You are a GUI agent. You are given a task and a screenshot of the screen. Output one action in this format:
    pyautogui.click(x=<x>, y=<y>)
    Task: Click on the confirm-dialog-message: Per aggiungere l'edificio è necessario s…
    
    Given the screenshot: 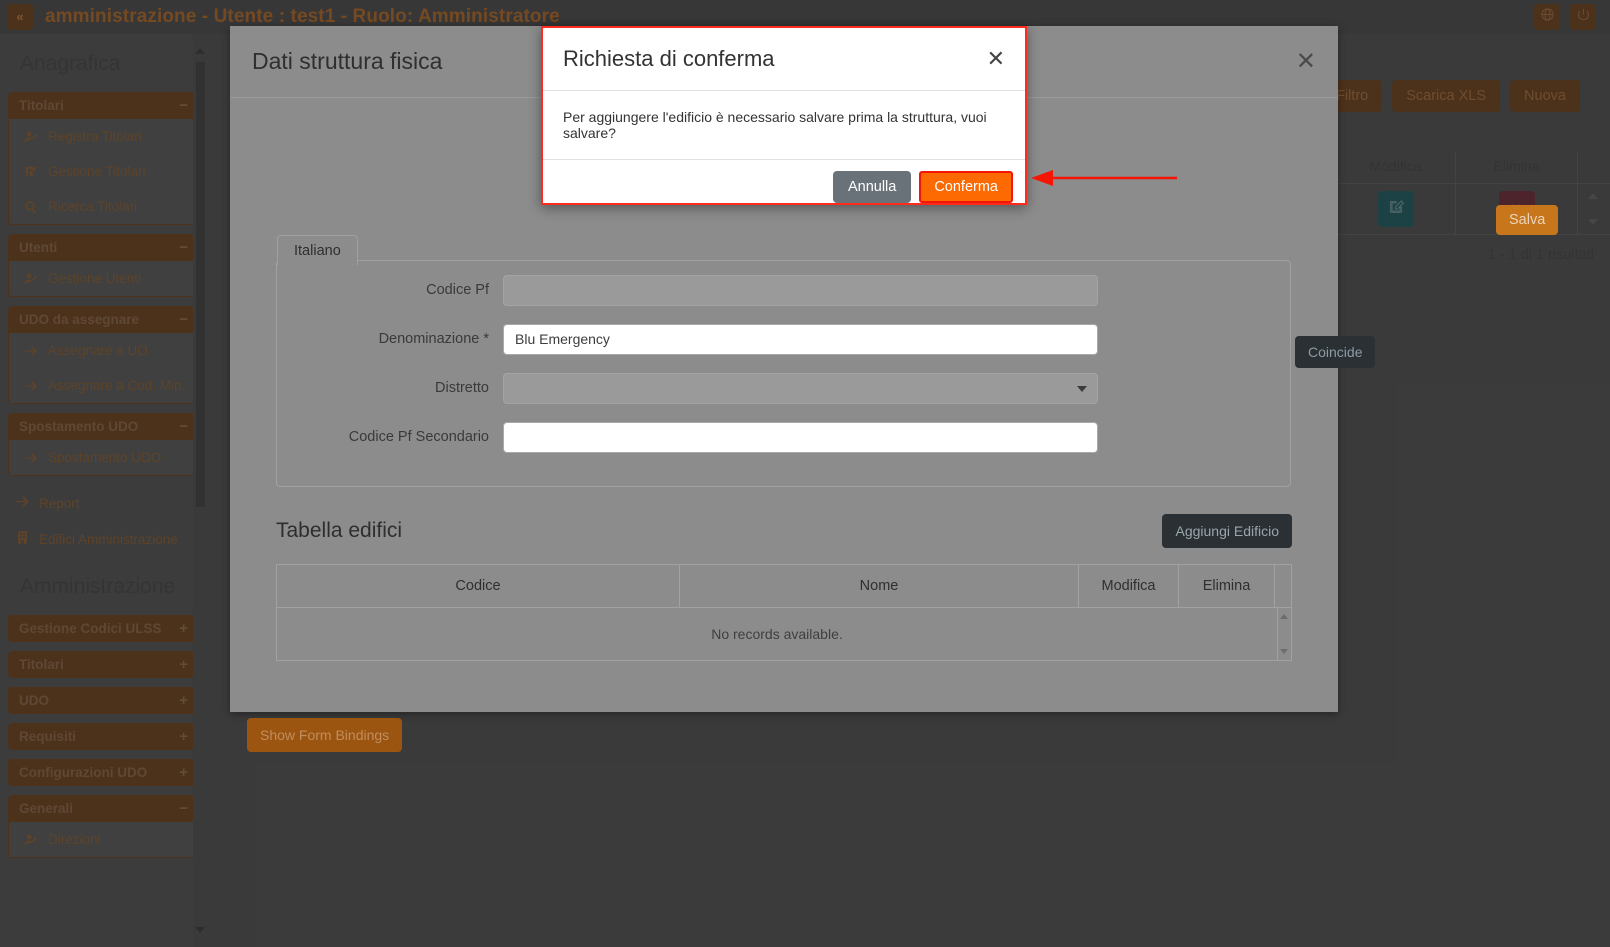 What is the action you would take?
    pyautogui.click(x=784, y=125)
    